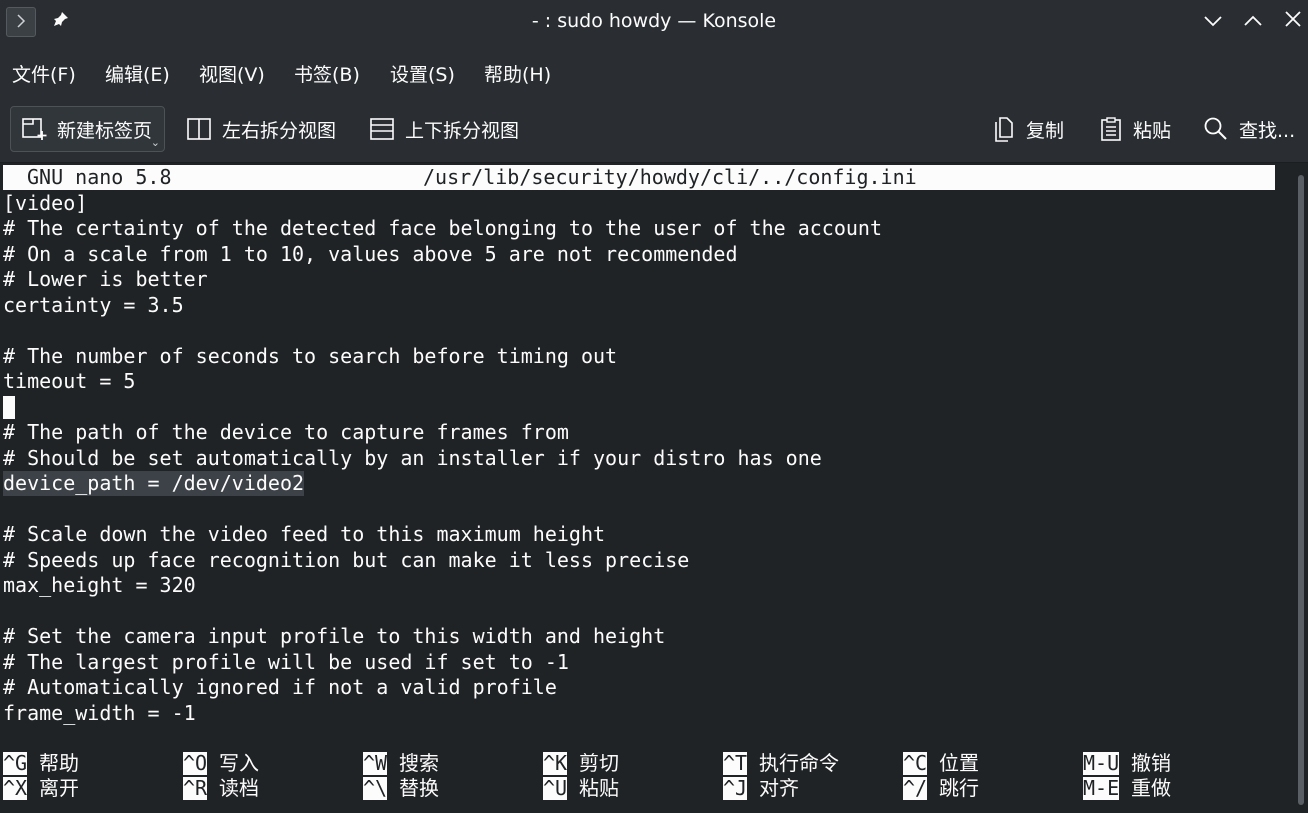  What do you see at coordinates (419, 763) in the screenshot?
I see `shortcut-label: 搜索` at bounding box center [419, 763].